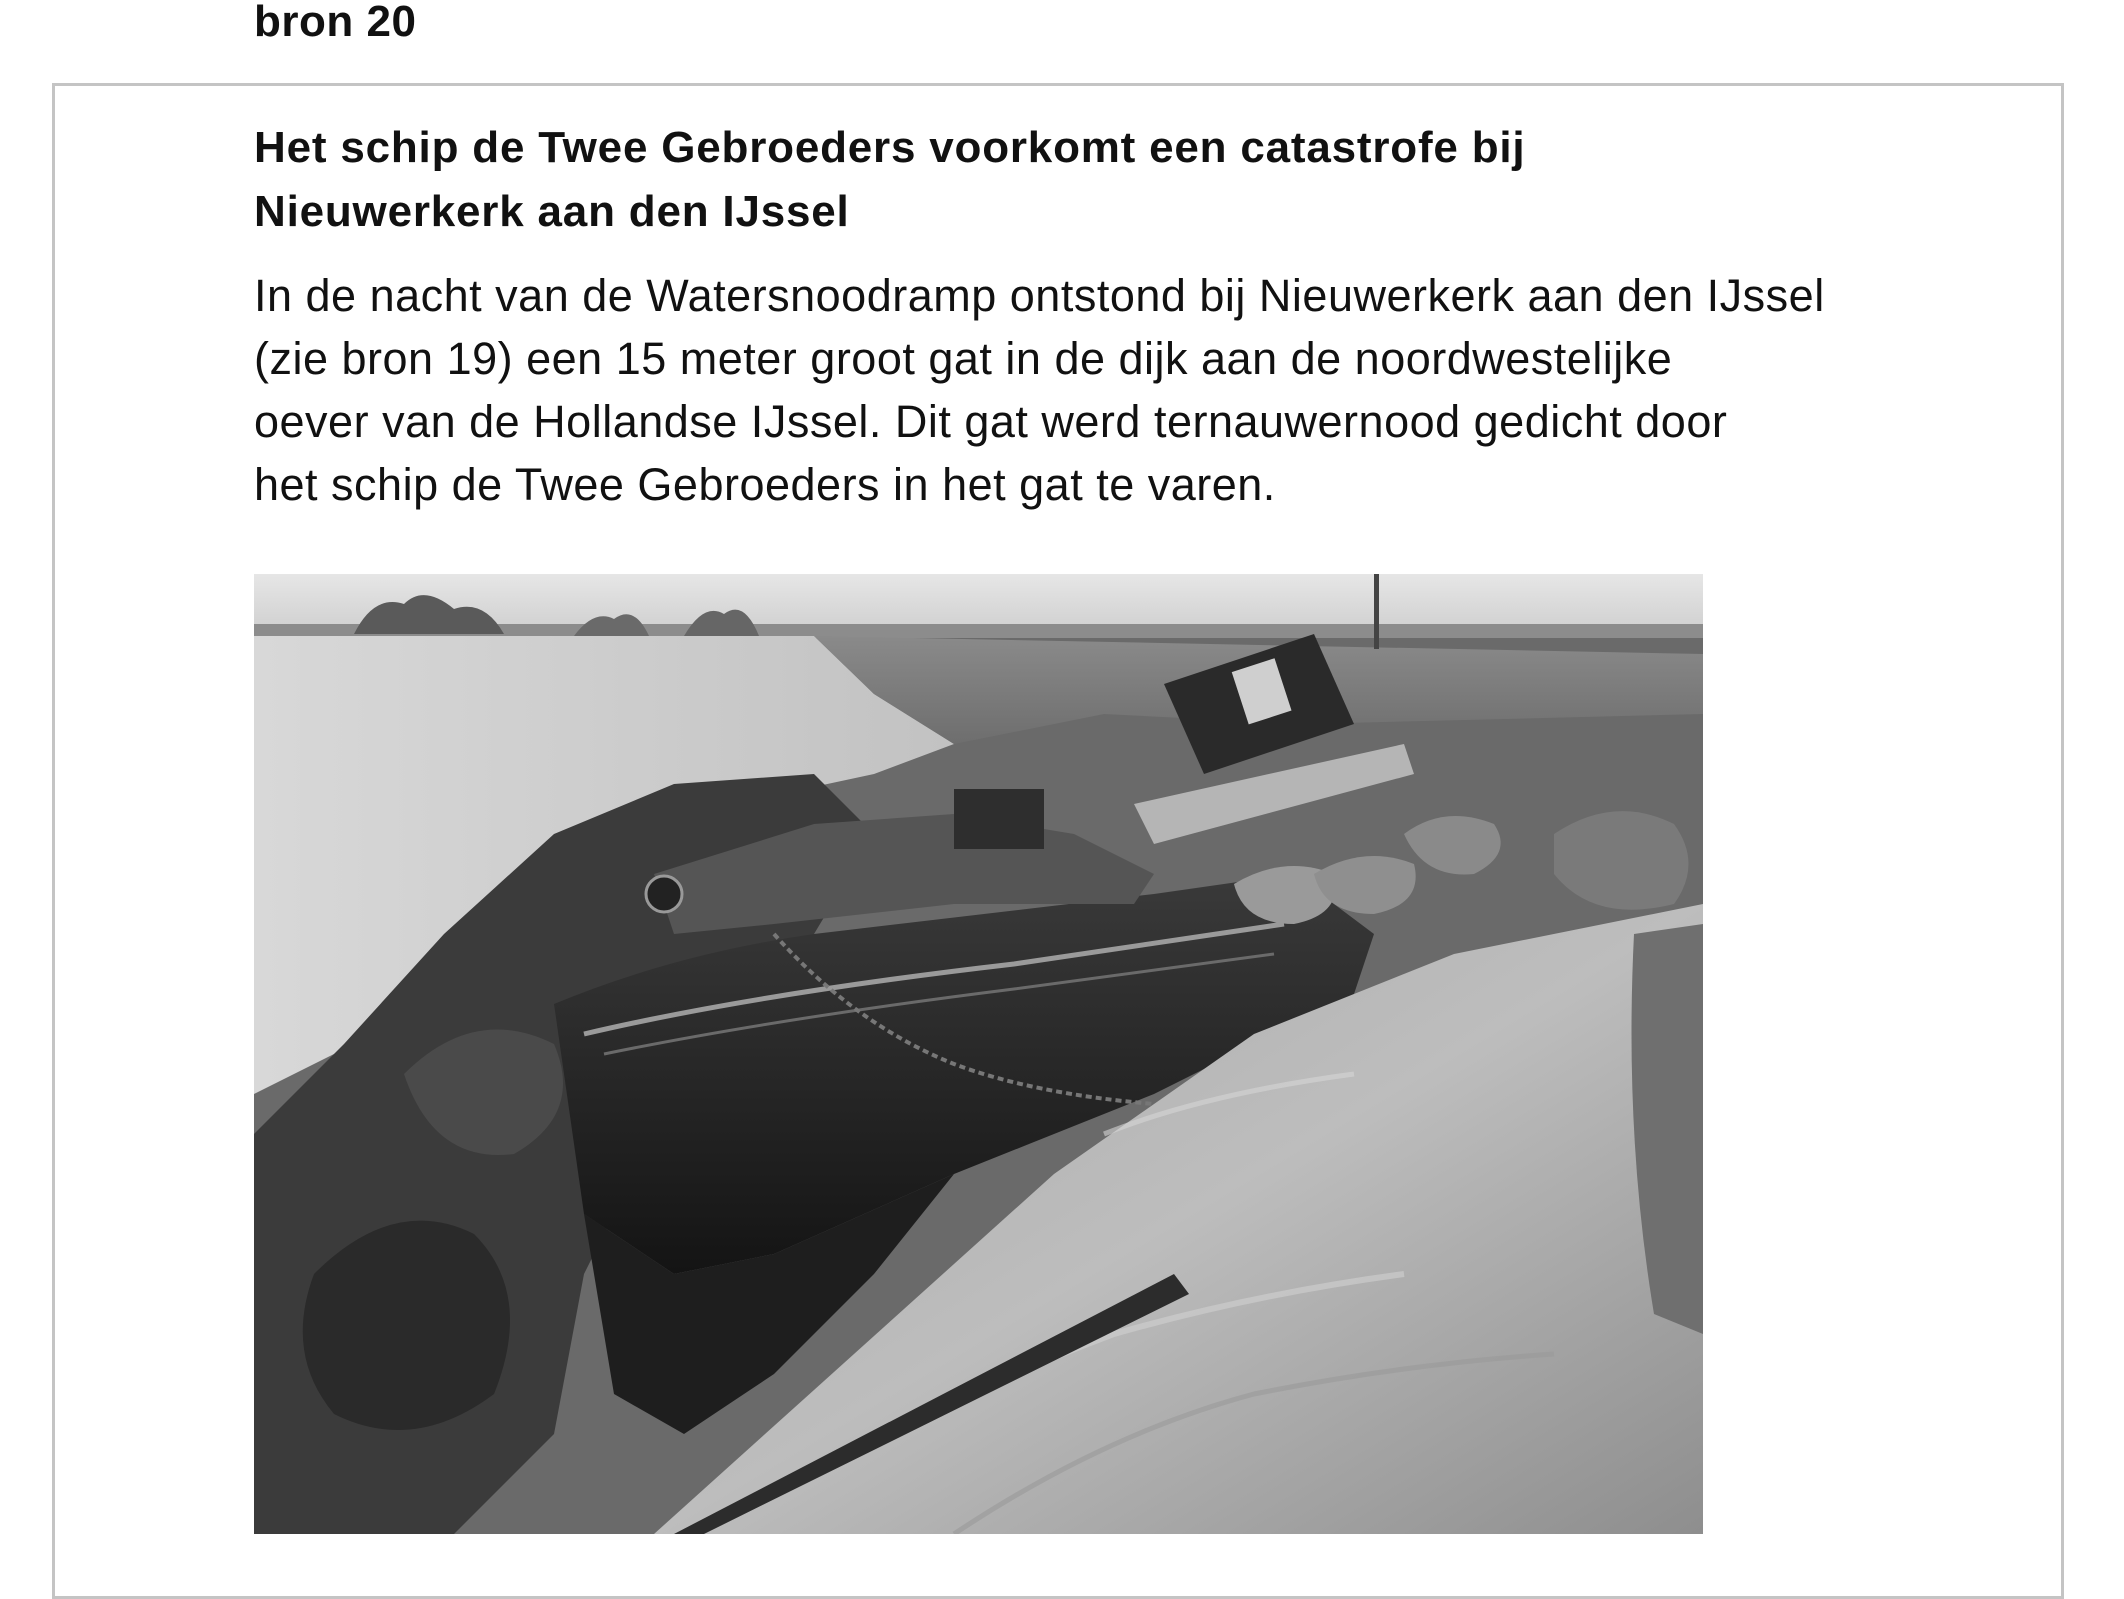 The width and height of the screenshot is (2124, 1599). Describe the element at coordinates (335, 23) in the screenshot. I see `source-label: bron 20` at that location.